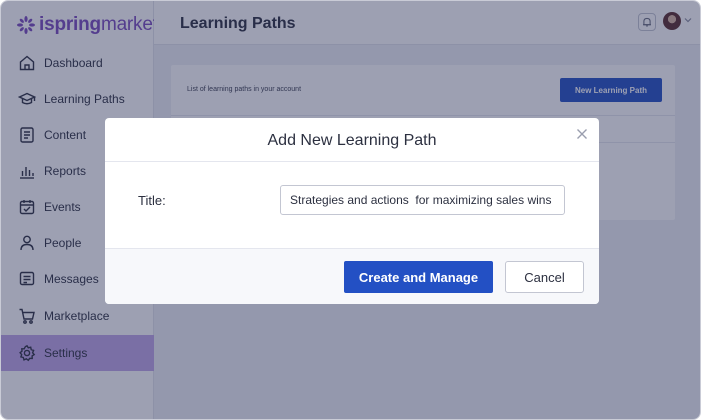 This screenshot has width=701, height=420. I want to click on close-icon, so click(582, 134).